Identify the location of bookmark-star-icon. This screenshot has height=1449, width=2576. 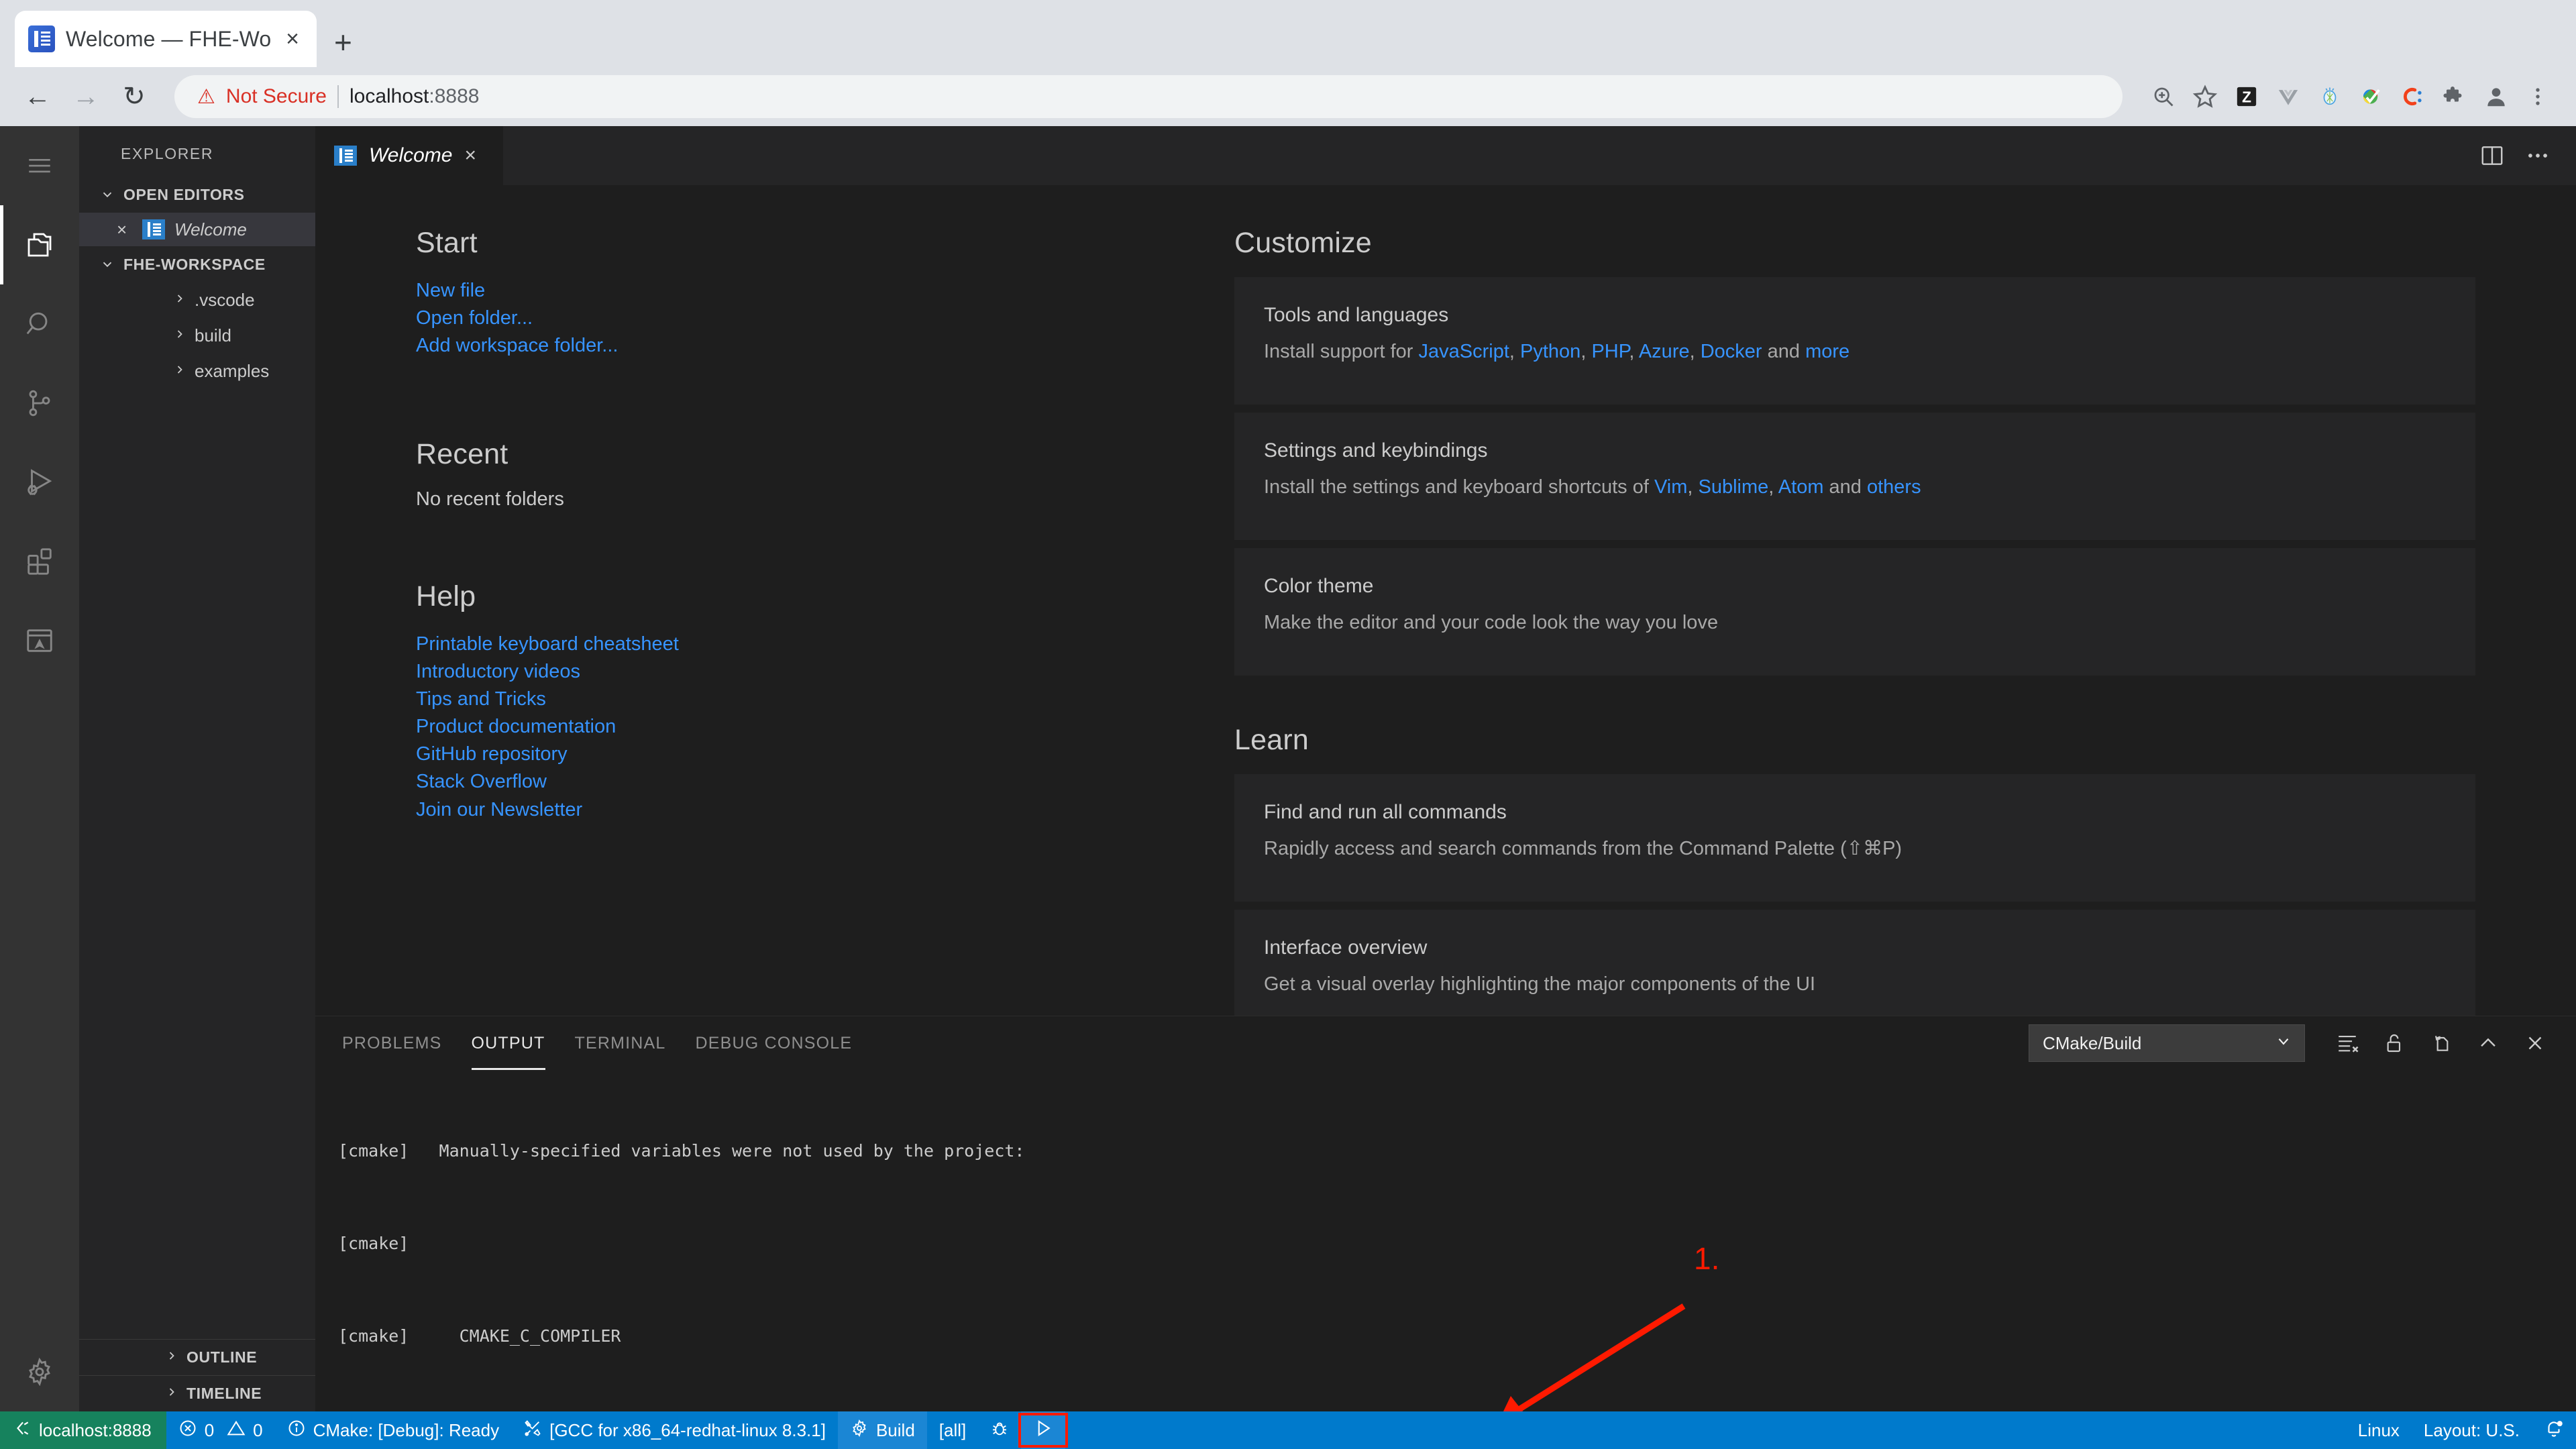
(2205, 96).